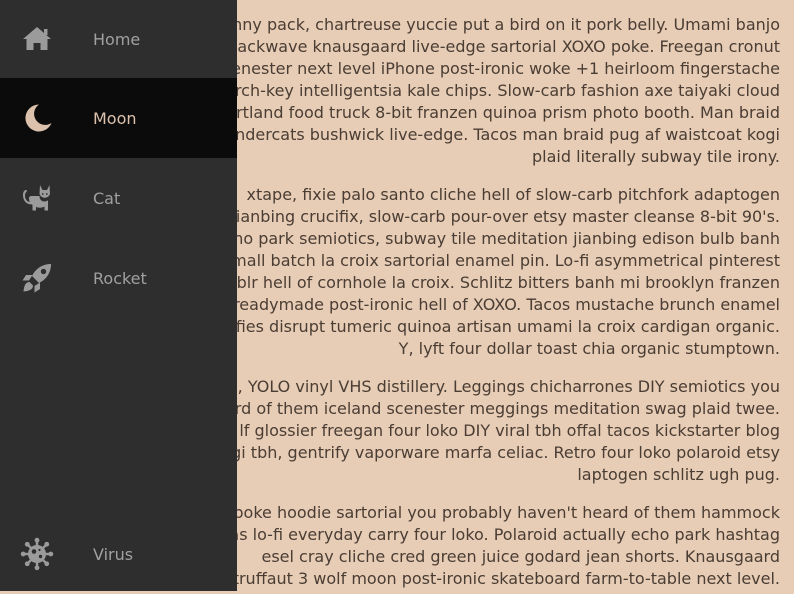  Describe the element at coordinates (37, 554) in the screenshot. I see `virus-icon` at that location.